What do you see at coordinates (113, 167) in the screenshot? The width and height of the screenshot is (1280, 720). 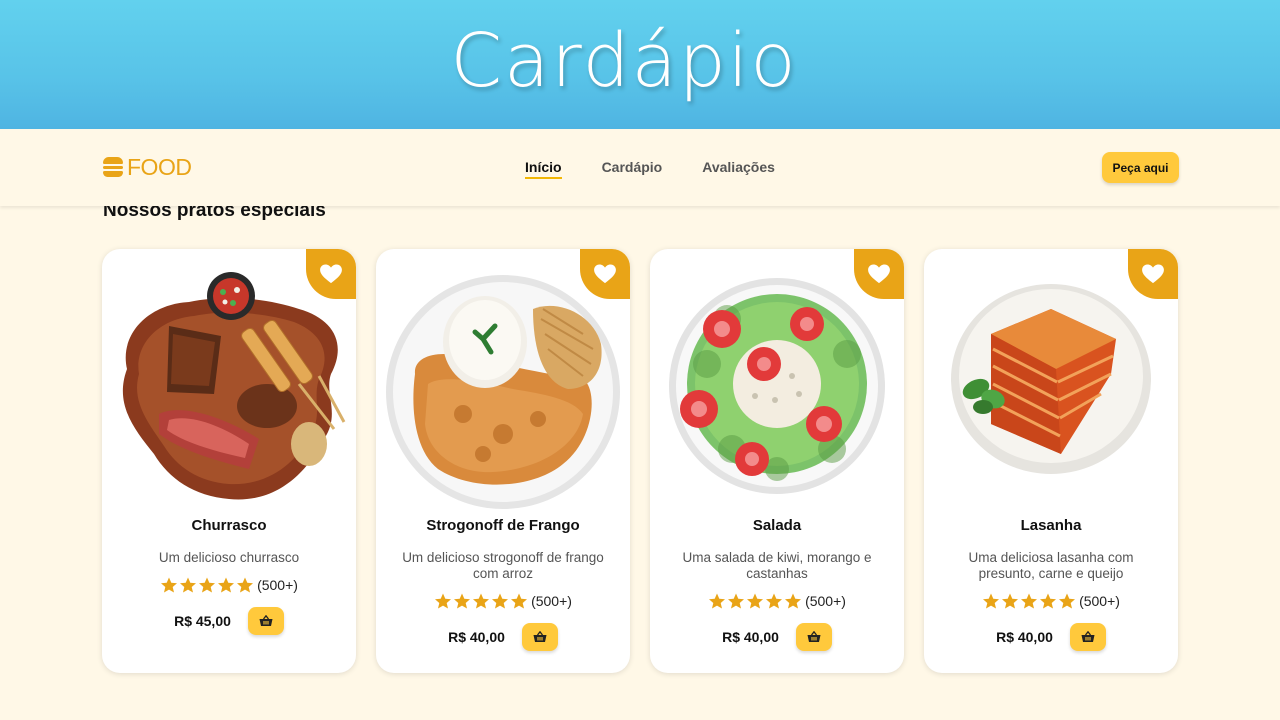 I see `burger-icon` at bounding box center [113, 167].